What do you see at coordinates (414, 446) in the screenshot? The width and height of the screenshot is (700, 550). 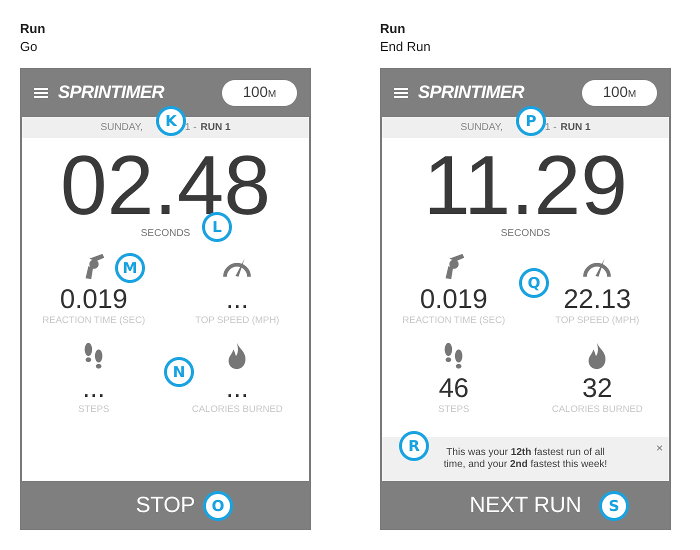 I see `callout-marker: R` at bounding box center [414, 446].